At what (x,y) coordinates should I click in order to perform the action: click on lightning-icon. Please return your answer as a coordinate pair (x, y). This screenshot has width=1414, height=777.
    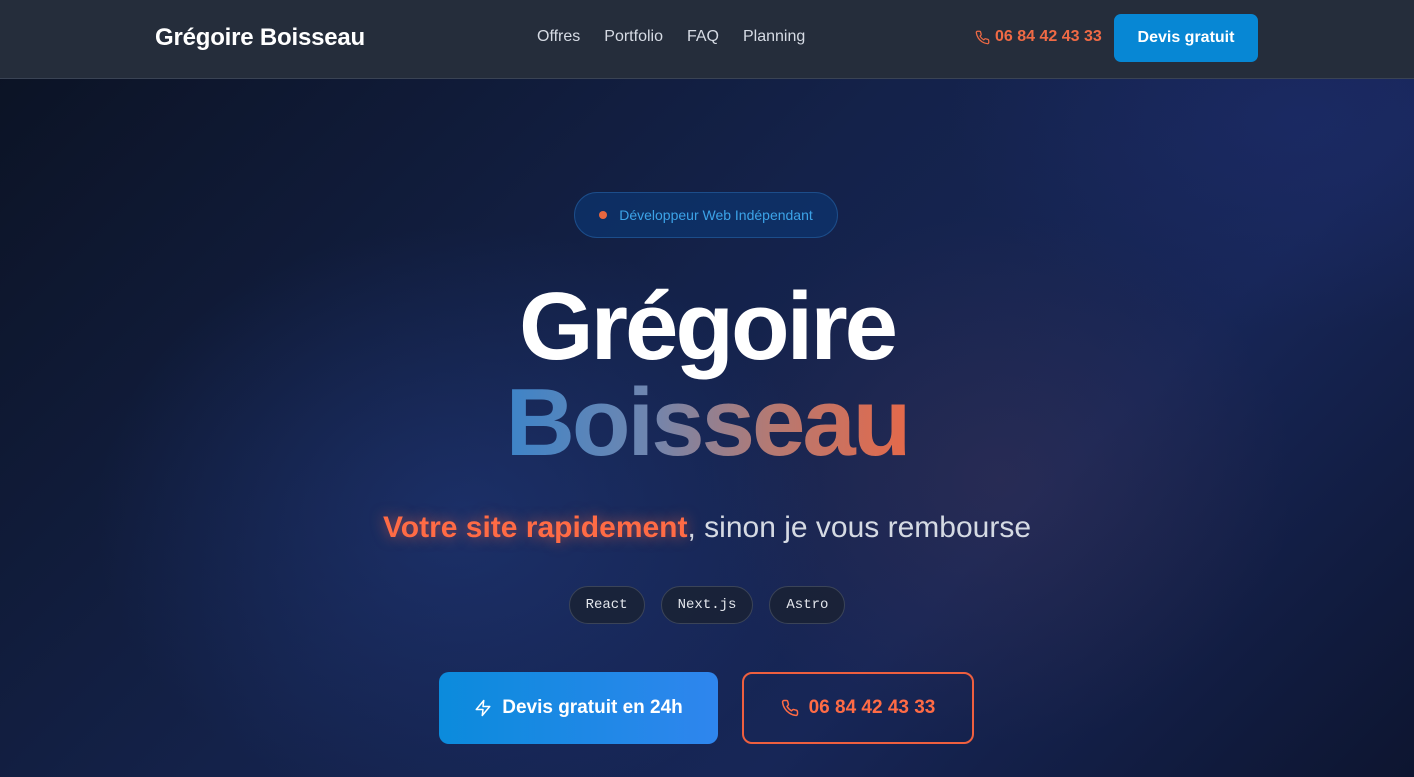
    Looking at the image, I should click on (483, 708).